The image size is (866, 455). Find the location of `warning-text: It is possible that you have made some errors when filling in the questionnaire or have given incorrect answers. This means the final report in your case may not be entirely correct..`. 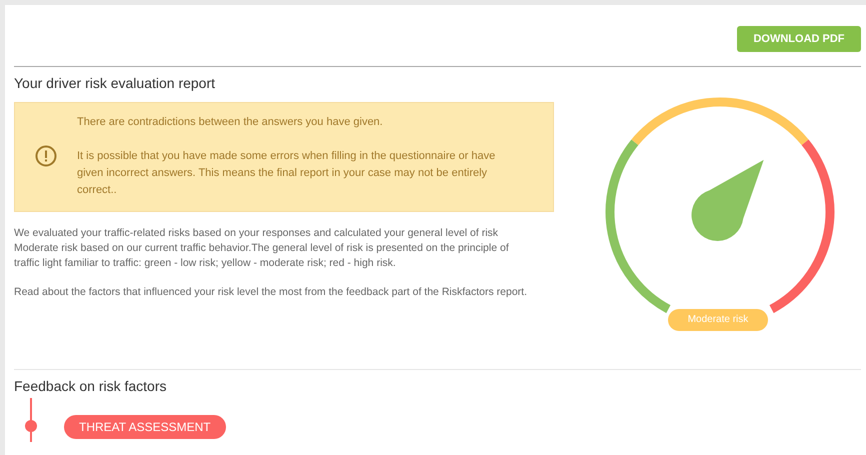

warning-text: It is possible that you have made some errors when filling in the questionnaire or have given incorrect answers. This means the final report in your case may not be entirely correct.. is located at coordinates (286, 173).